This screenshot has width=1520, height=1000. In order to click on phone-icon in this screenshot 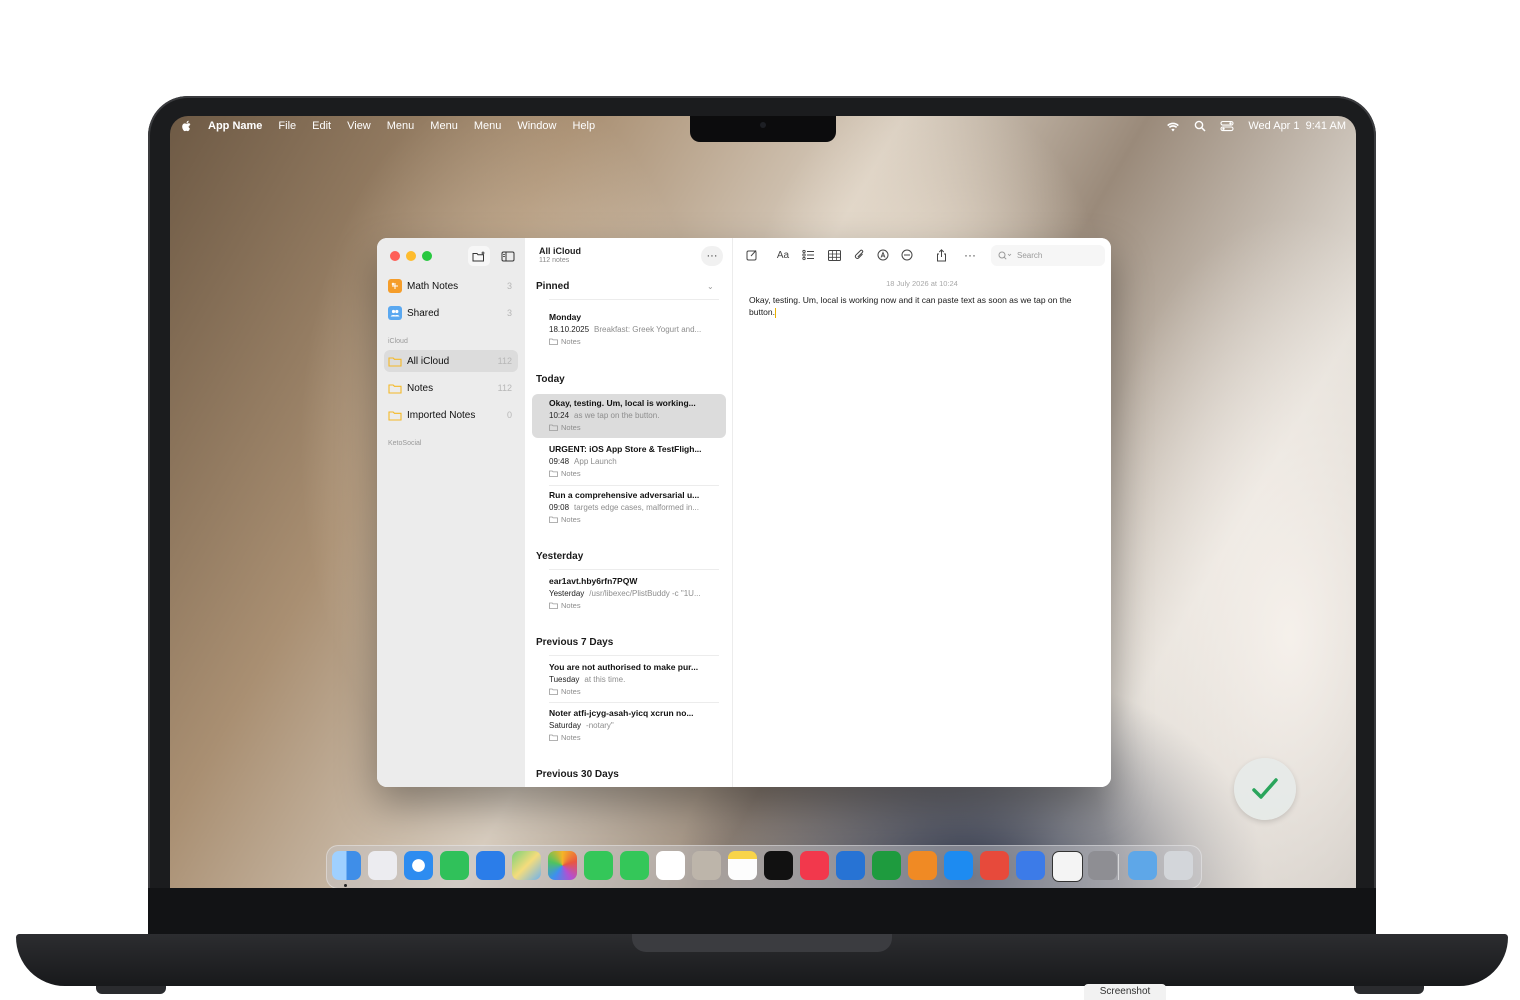, I will do `click(634, 865)`.